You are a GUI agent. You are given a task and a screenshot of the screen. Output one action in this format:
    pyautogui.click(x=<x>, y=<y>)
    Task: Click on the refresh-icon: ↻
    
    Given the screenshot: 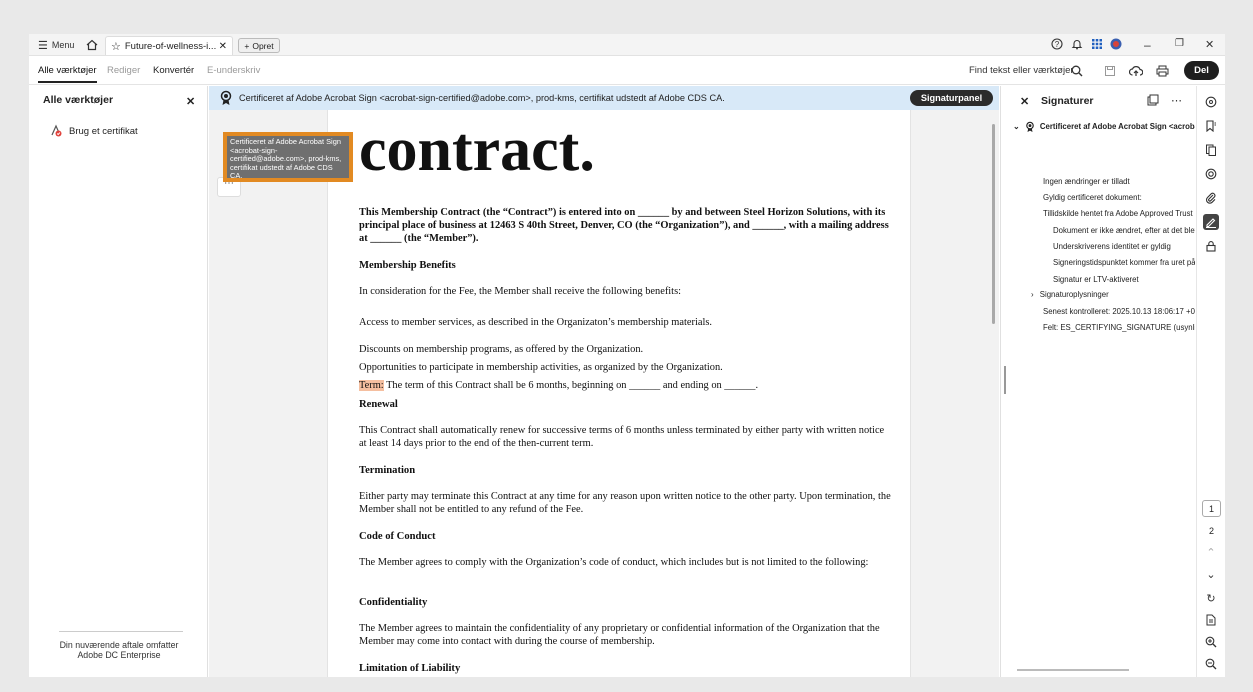 What is the action you would take?
    pyautogui.click(x=1211, y=598)
    